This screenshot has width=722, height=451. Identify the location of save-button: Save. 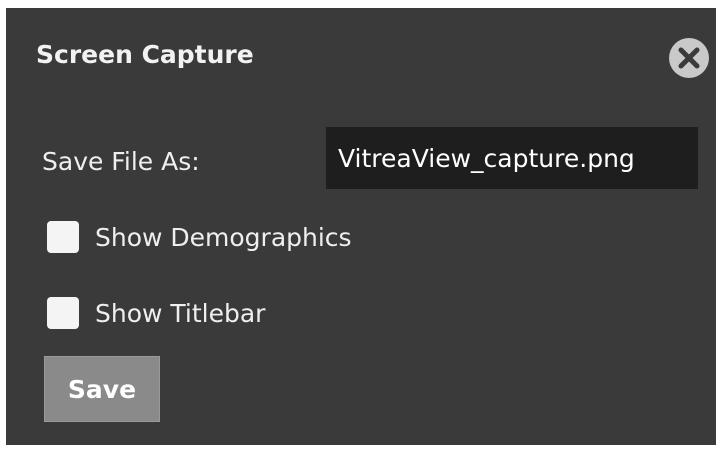
(102, 389).